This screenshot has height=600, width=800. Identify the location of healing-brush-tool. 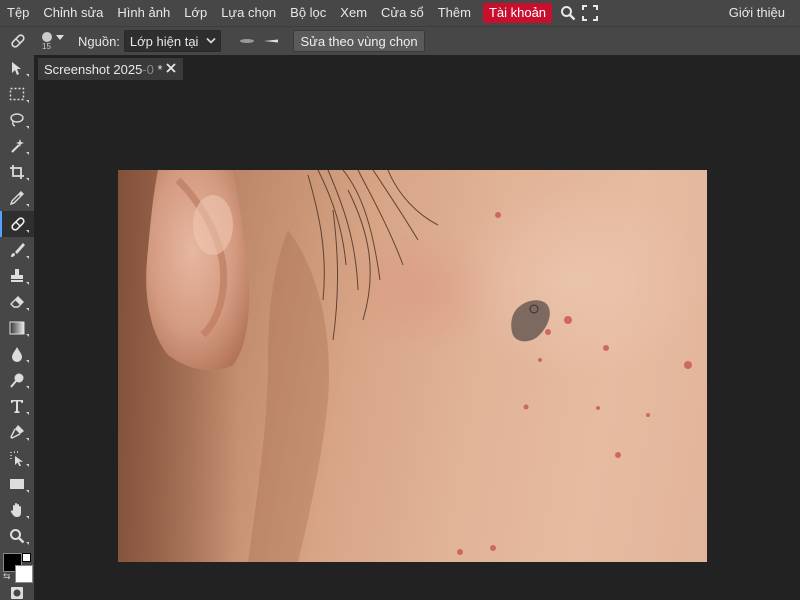
(17, 224).